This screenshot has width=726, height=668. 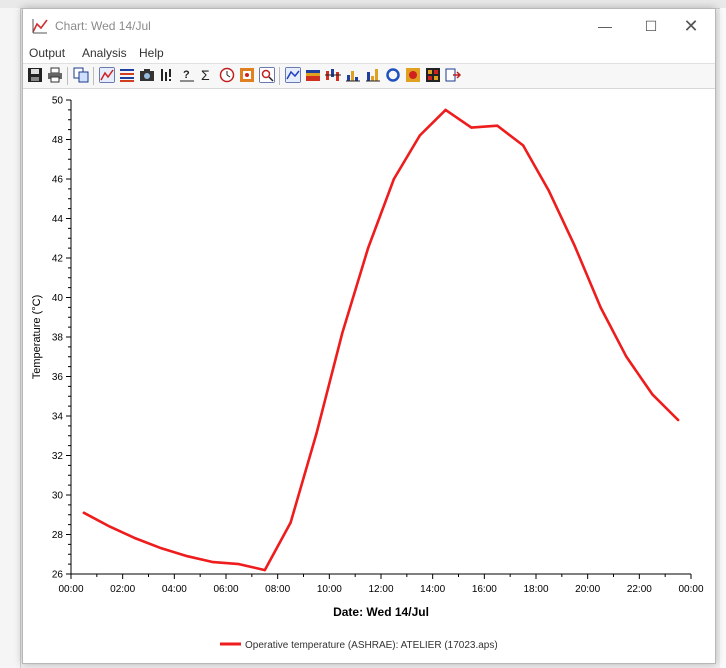 What do you see at coordinates (58, 101) in the screenshot?
I see `y-tick-label: 50` at bounding box center [58, 101].